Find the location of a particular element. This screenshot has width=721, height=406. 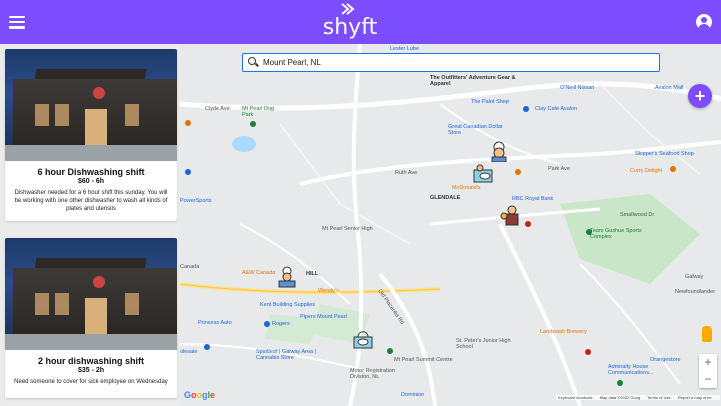

shyft-logo: shyft is located at coordinates (350, 22).